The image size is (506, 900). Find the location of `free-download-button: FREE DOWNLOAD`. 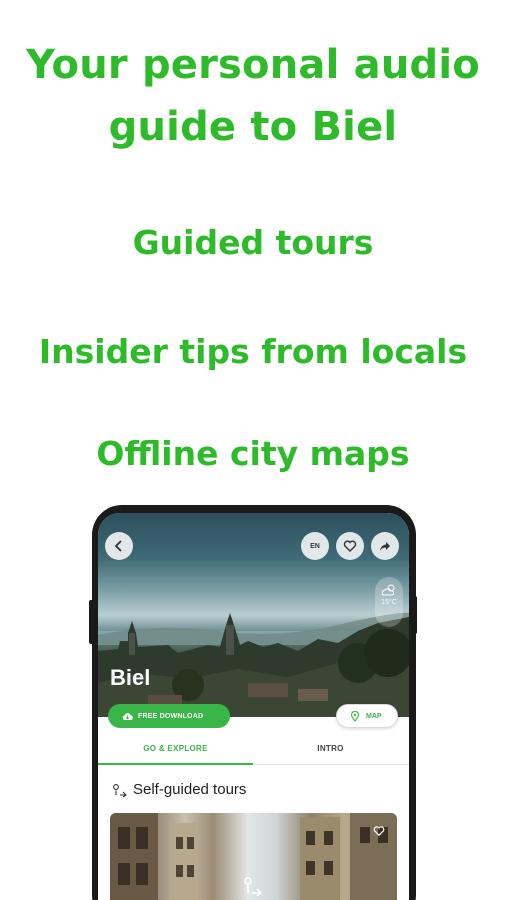

free-download-button: FREE DOWNLOAD is located at coordinates (169, 716).